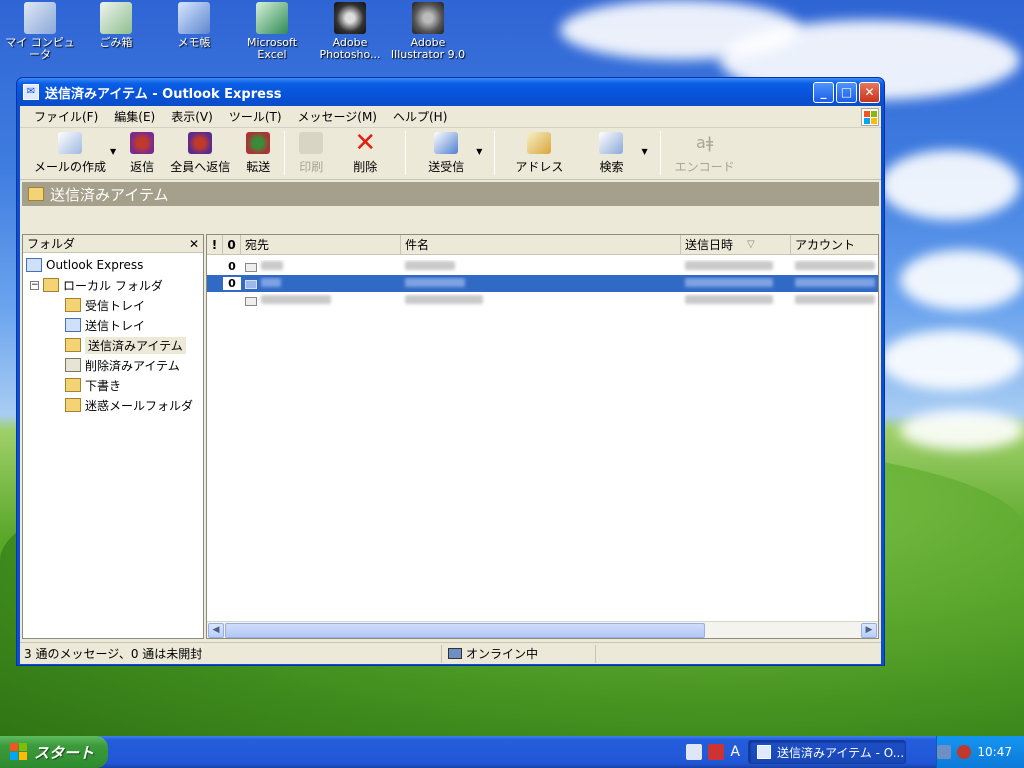 Image resolution: width=1024 pixels, height=768 pixels. What do you see at coordinates (420, 116) in the screenshot?
I see `menu-help: ヘルプ(H)` at bounding box center [420, 116].